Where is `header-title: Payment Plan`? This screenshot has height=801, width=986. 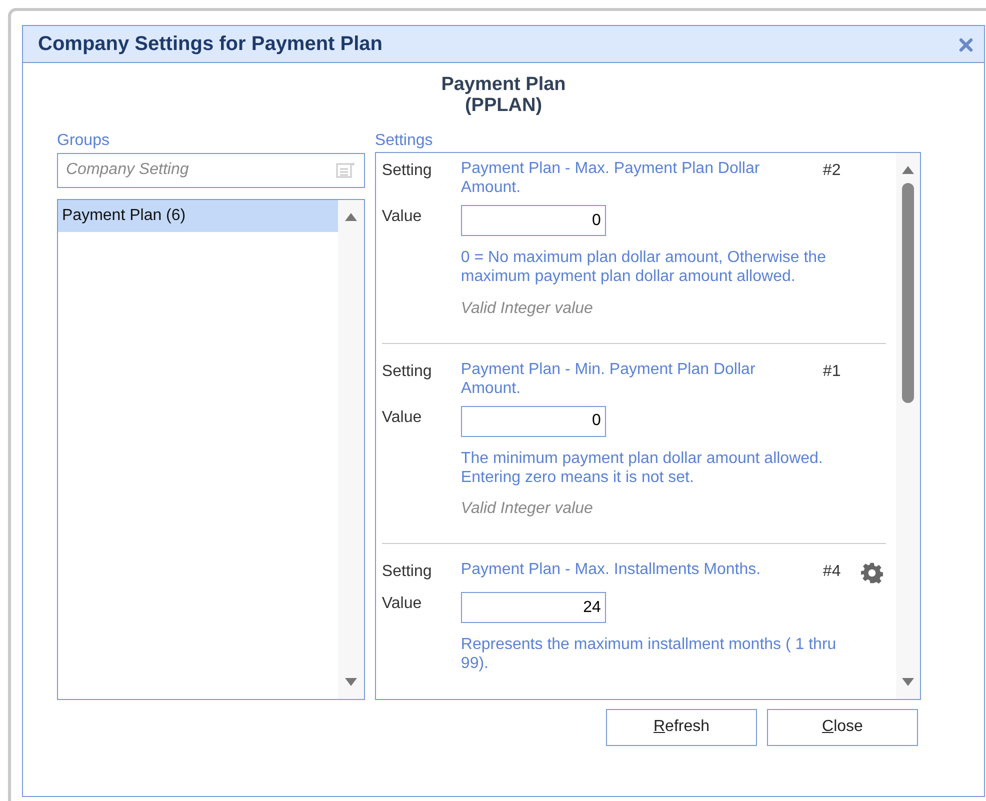
header-title: Payment Plan is located at coordinates (503, 85).